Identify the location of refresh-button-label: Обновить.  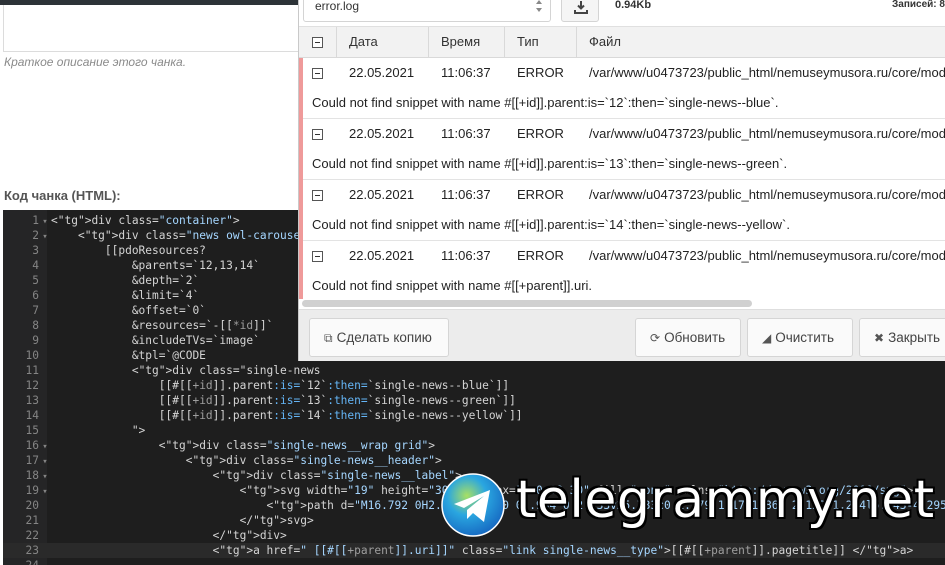
(695, 337).